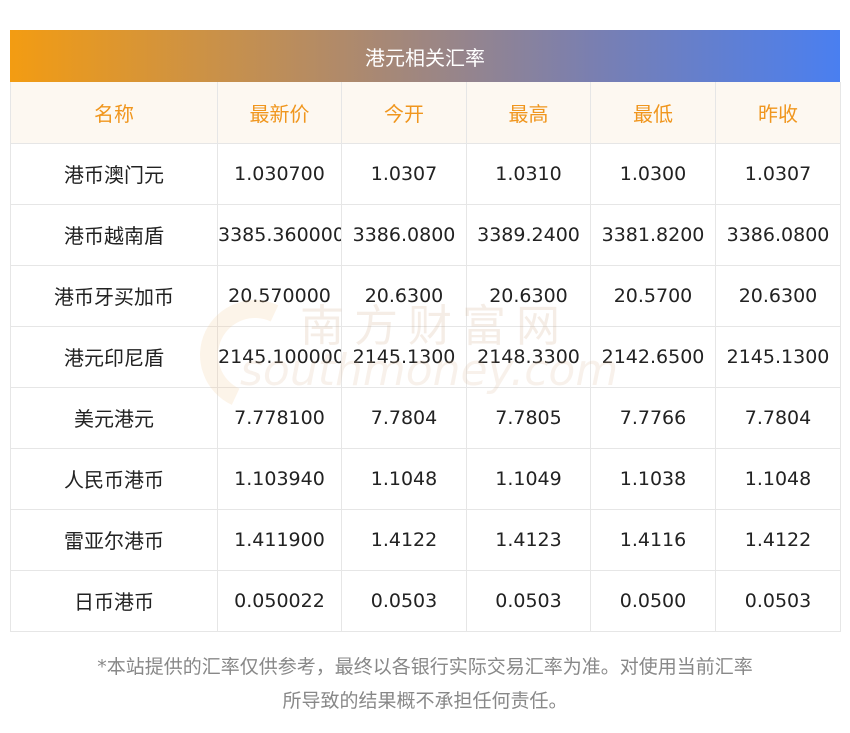 The width and height of the screenshot is (850, 733). Describe the element at coordinates (114, 417) in the screenshot. I see `currency-pair-name: 美元港元` at that location.